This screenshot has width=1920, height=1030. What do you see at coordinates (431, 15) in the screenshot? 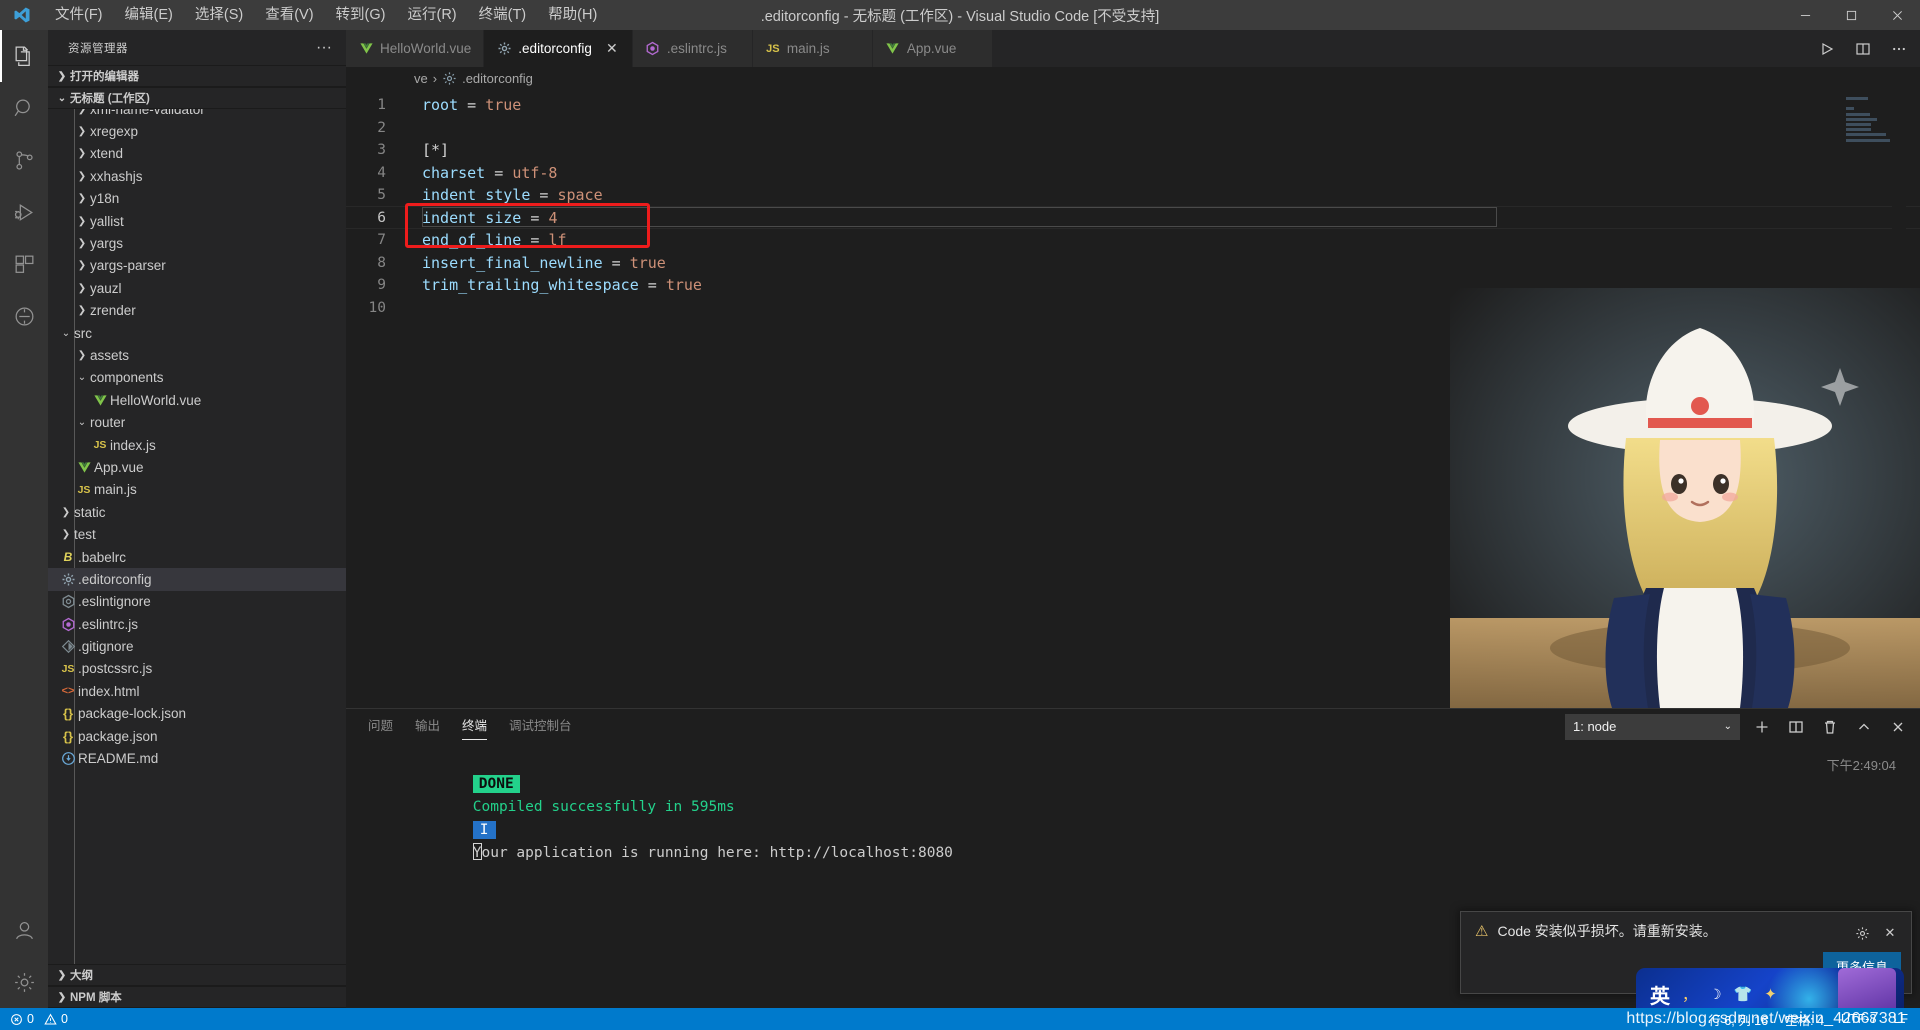
I see `menu-run: 运行(R)` at bounding box center [431, 15].